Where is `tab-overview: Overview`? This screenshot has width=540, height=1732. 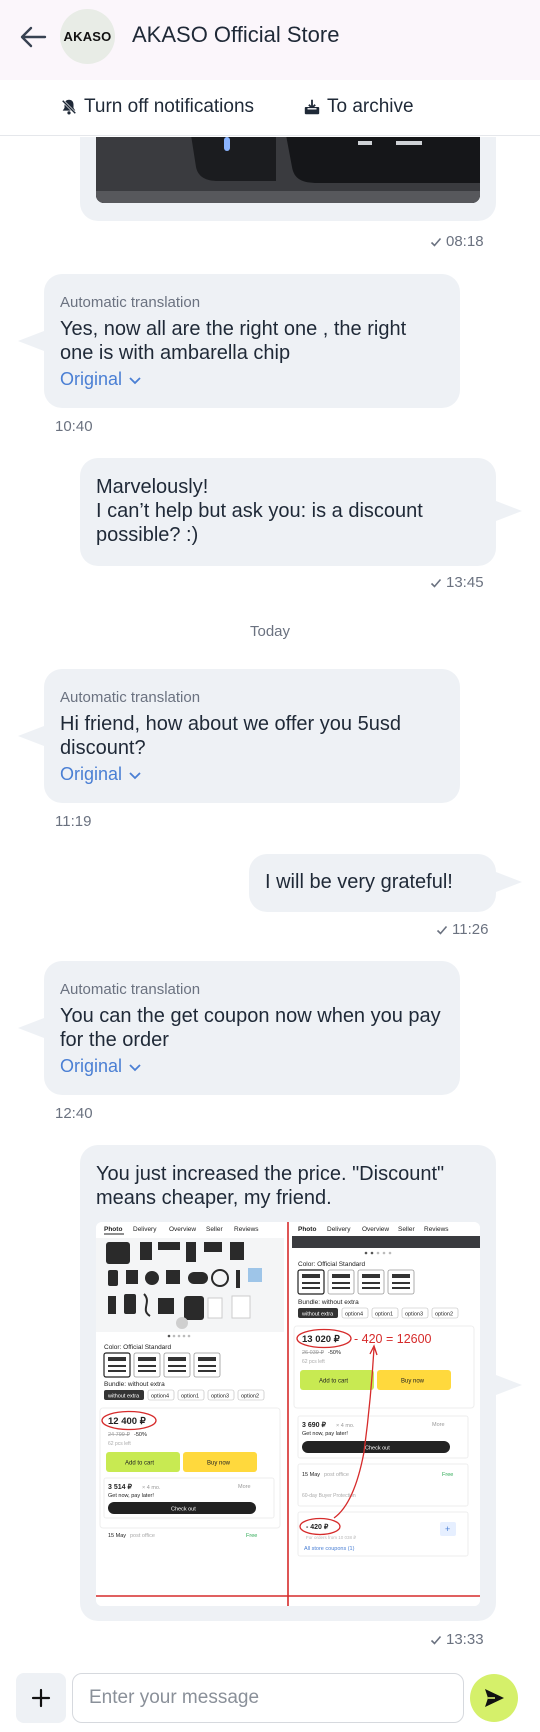 tab-overview: Overview is located at coordinates (182, 1229).